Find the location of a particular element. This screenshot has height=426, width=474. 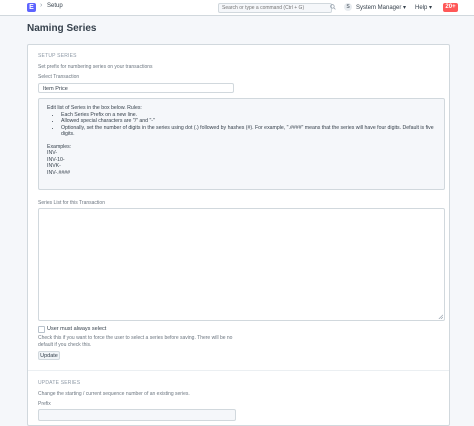

chevron-right-icon: › is located at coordinates (41, 5).